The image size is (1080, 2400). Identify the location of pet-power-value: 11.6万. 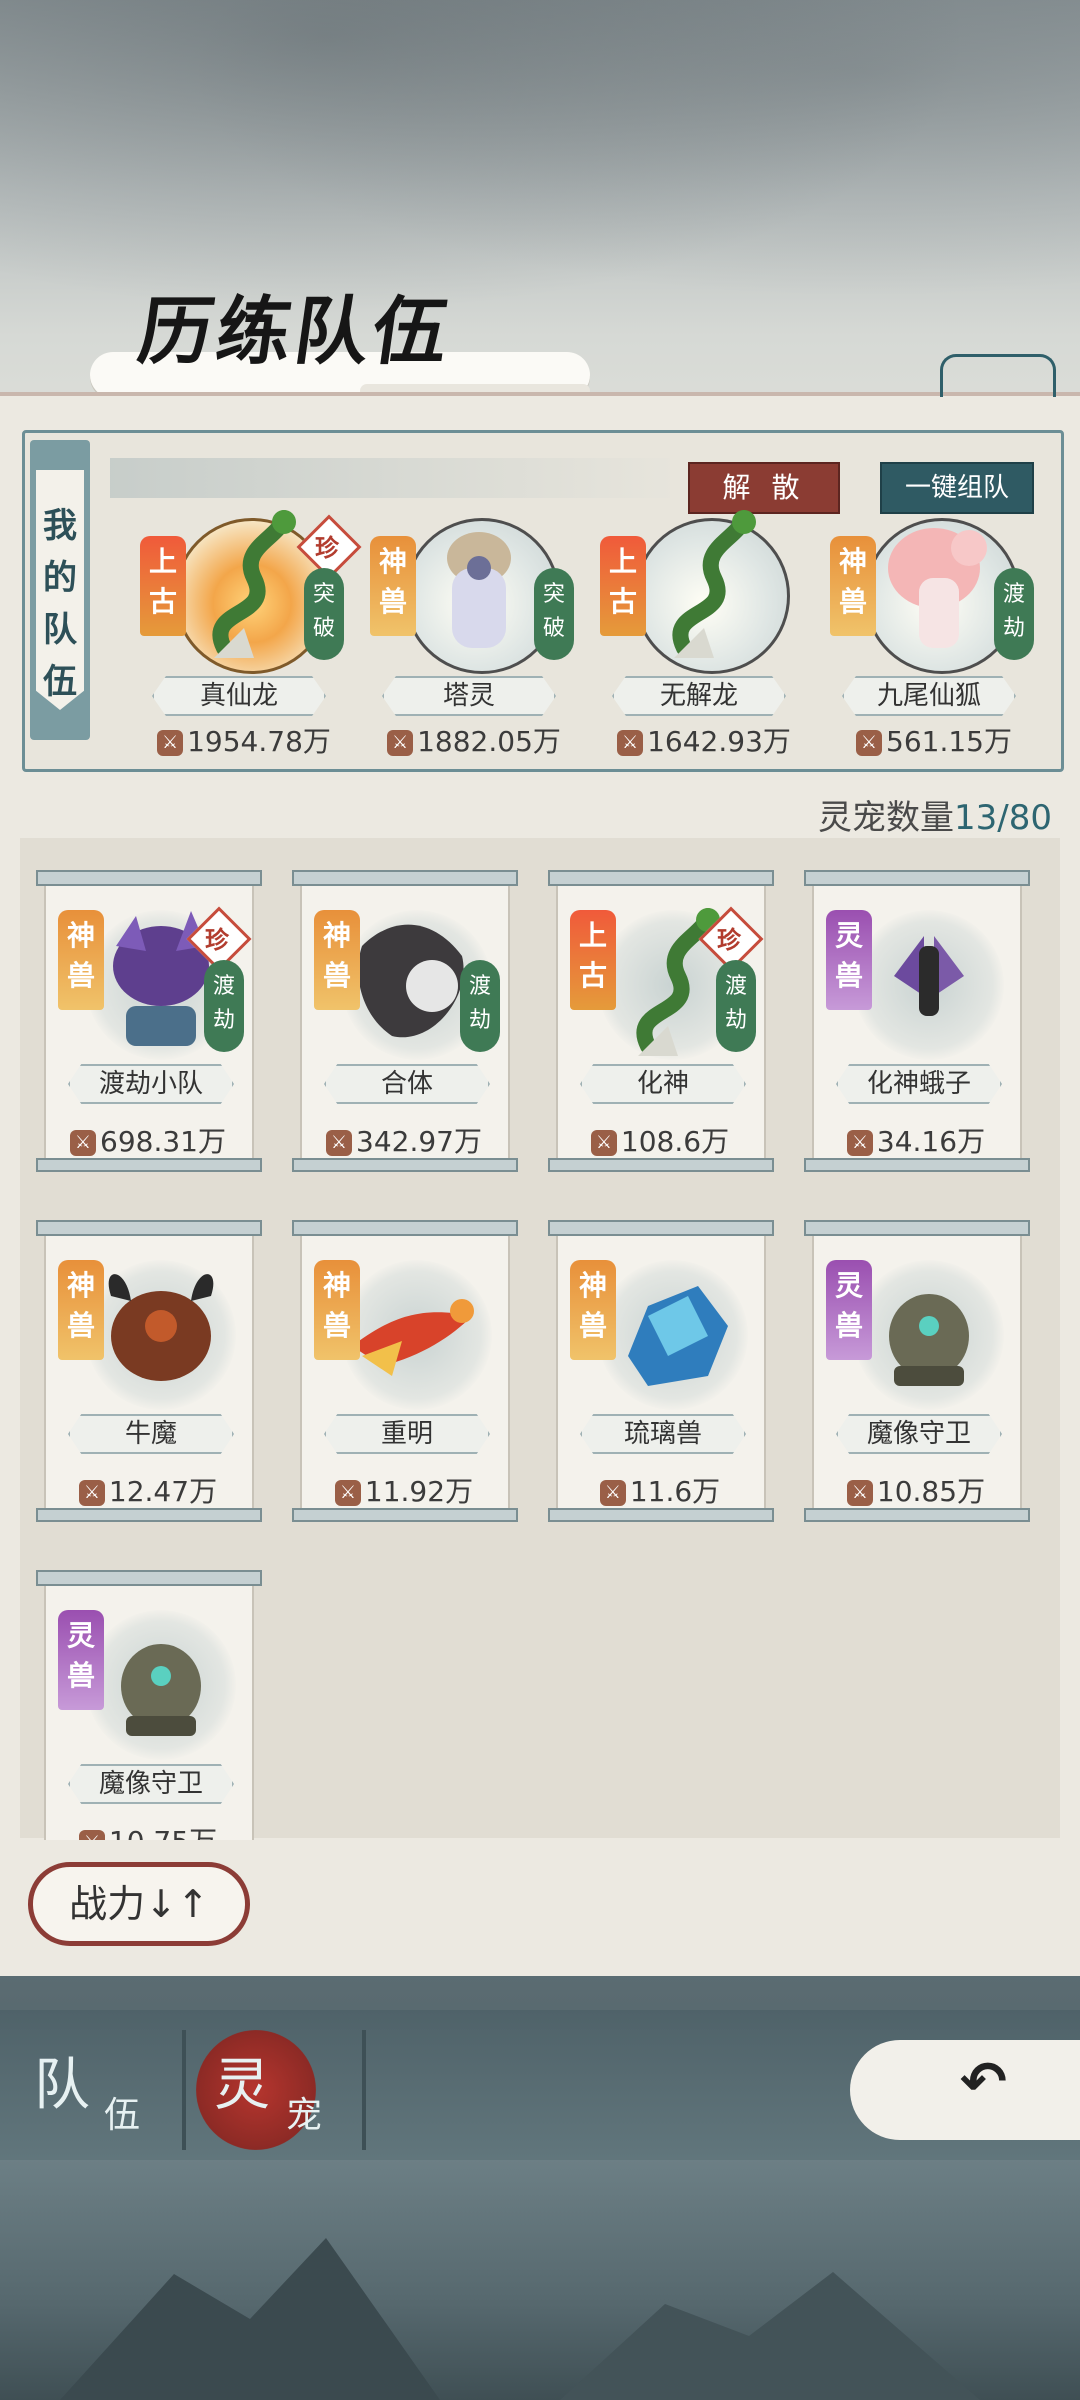
(675, 1491).